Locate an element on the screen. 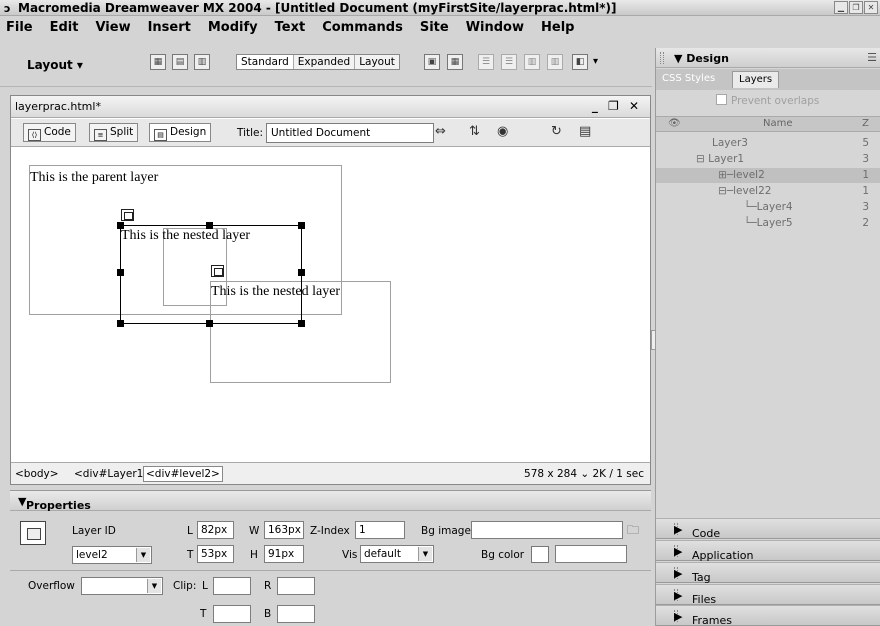 The height and width of the screenshot is (626, 880). frames-panel-header: ▶ Frames is located at coordinates (768, 615).